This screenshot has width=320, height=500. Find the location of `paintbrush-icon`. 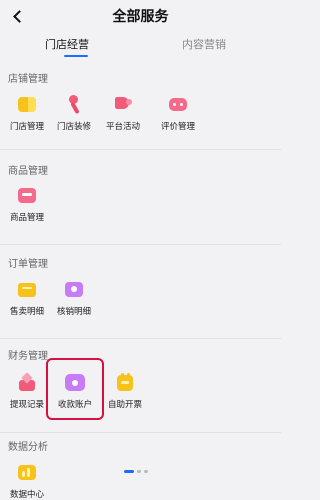

paintbrush-icon is located at coordinates (74, 104).